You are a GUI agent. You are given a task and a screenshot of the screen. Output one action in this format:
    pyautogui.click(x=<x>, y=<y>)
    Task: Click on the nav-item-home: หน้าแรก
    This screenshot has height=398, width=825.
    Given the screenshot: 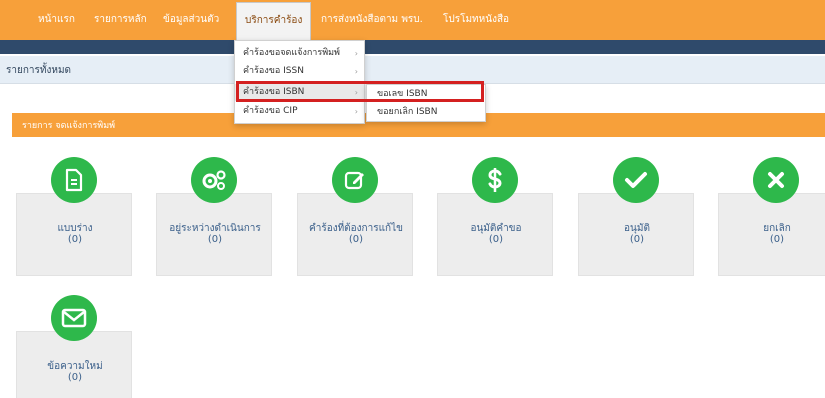 What is the action you would take?
    pyautogui.click(x=56, y=20)
    